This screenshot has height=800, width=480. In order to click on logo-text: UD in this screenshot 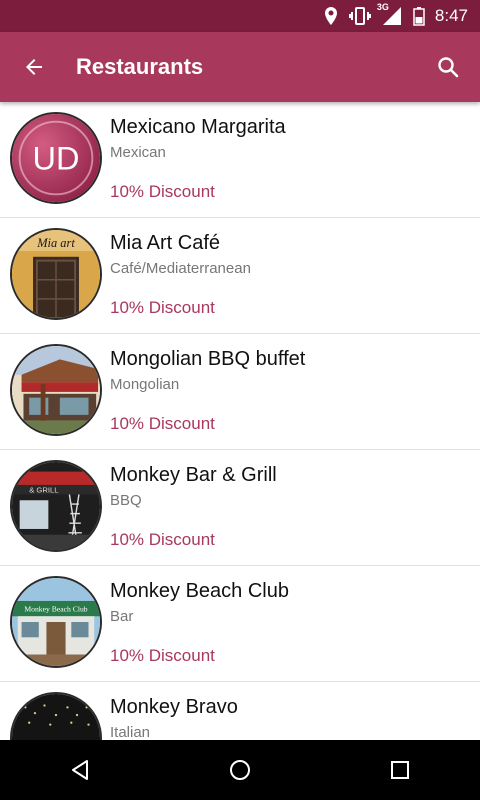, I will do `click(56, 158)`.